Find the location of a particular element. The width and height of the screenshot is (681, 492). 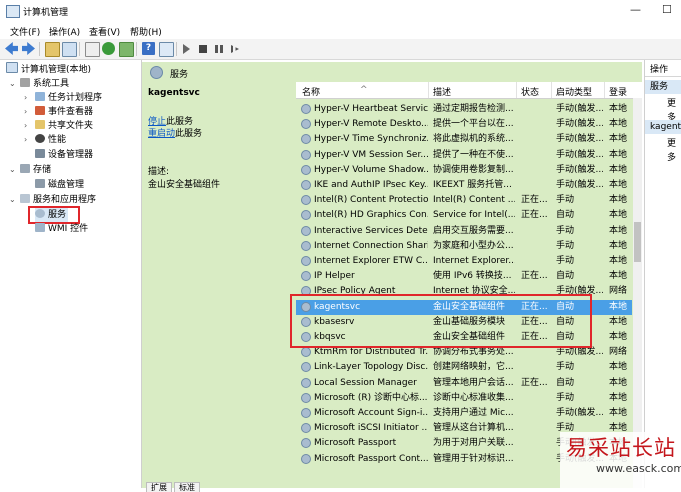

actions-section-services: 服务 is located at coordinates (663, 87).